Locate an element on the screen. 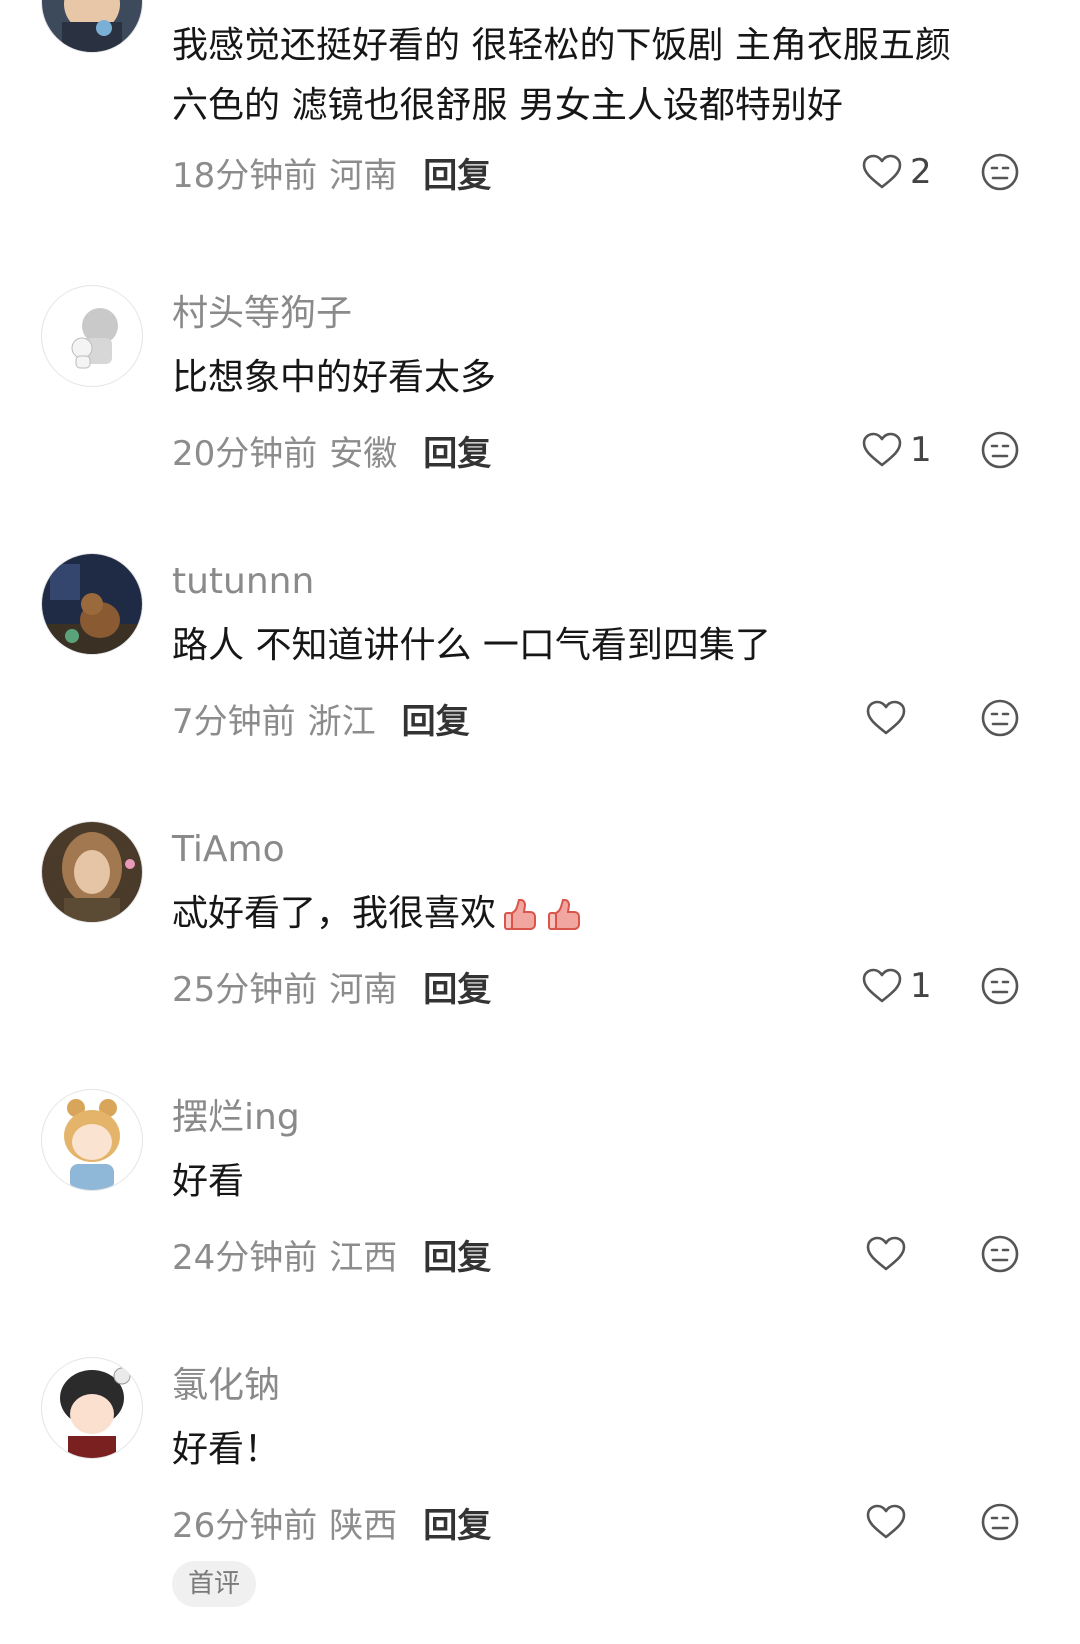 The width and height of the screenshot is (1080, 1644). comment-line-text: 忒好看了，我很喜欢 is located at coordinates (334, 913).